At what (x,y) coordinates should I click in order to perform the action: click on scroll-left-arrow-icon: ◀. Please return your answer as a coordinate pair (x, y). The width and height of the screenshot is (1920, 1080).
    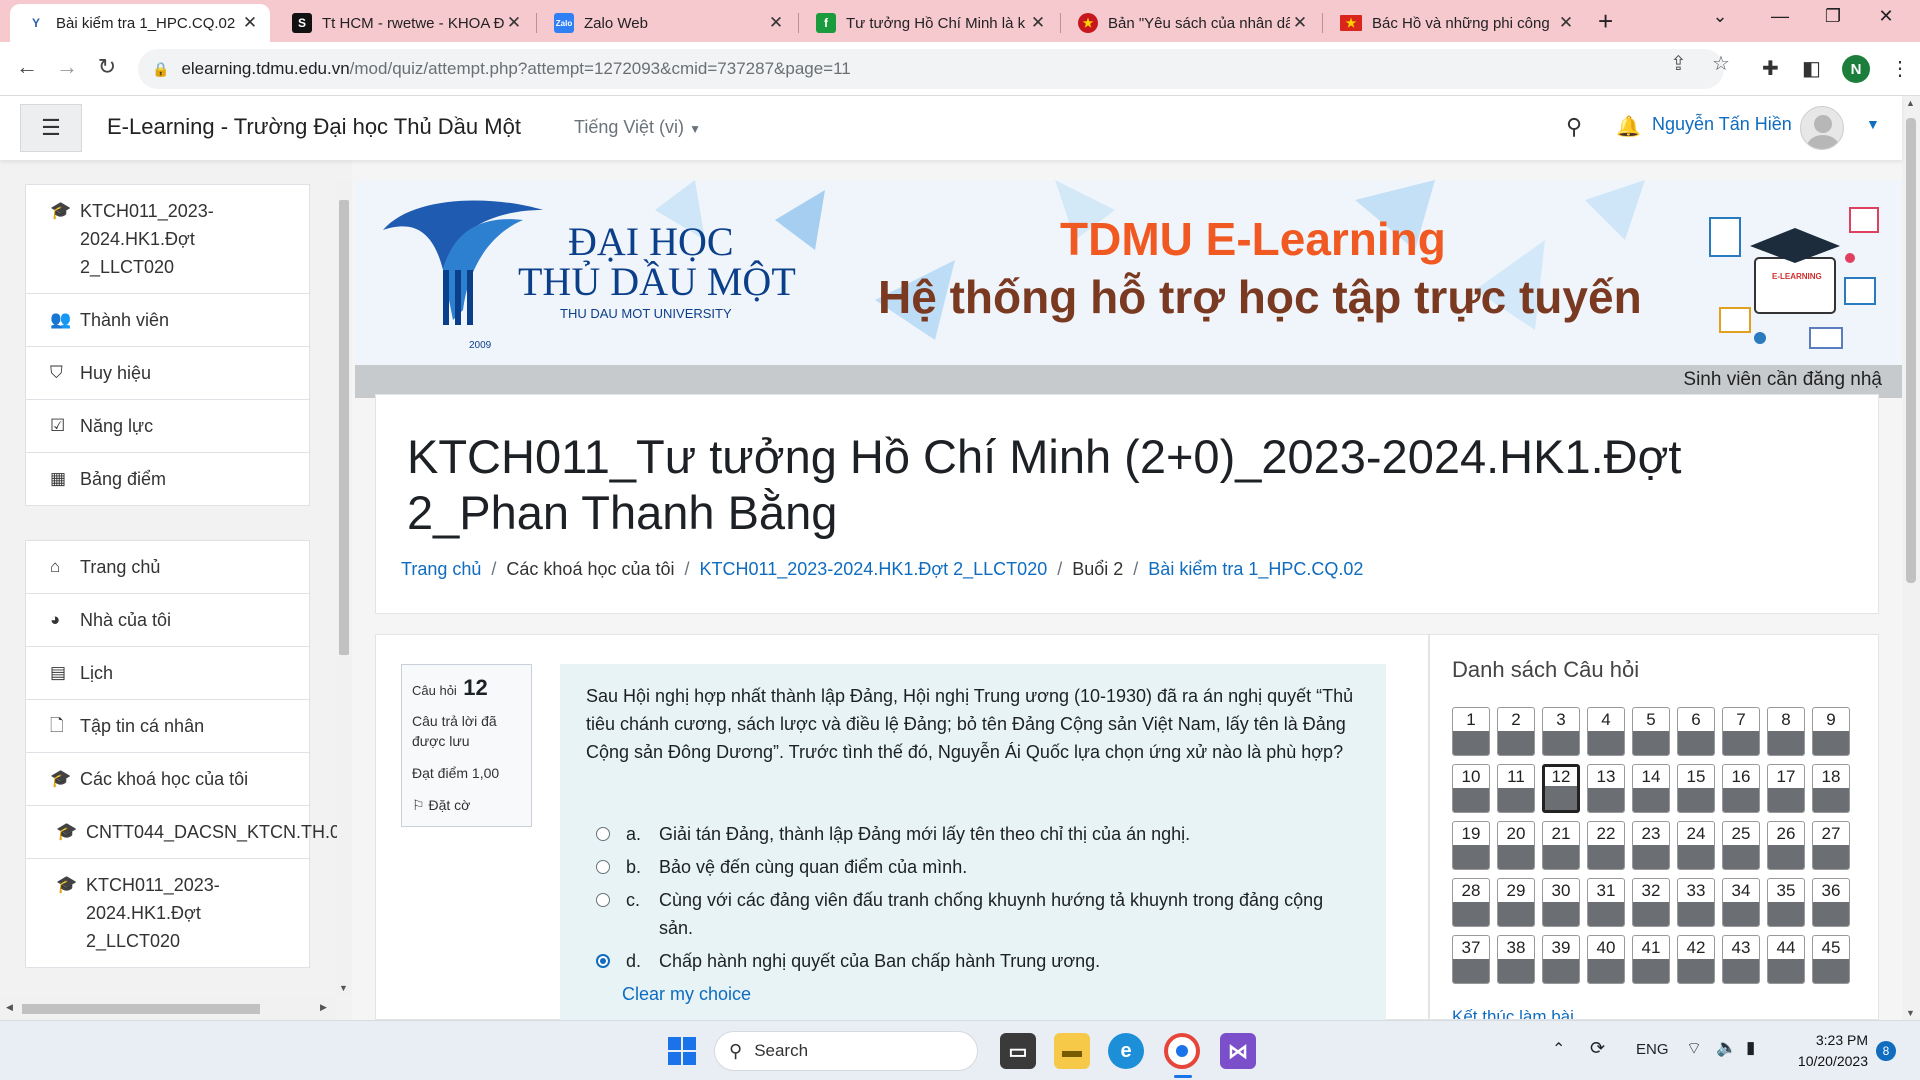
    Looking at the image, I should click on (9, 1007).